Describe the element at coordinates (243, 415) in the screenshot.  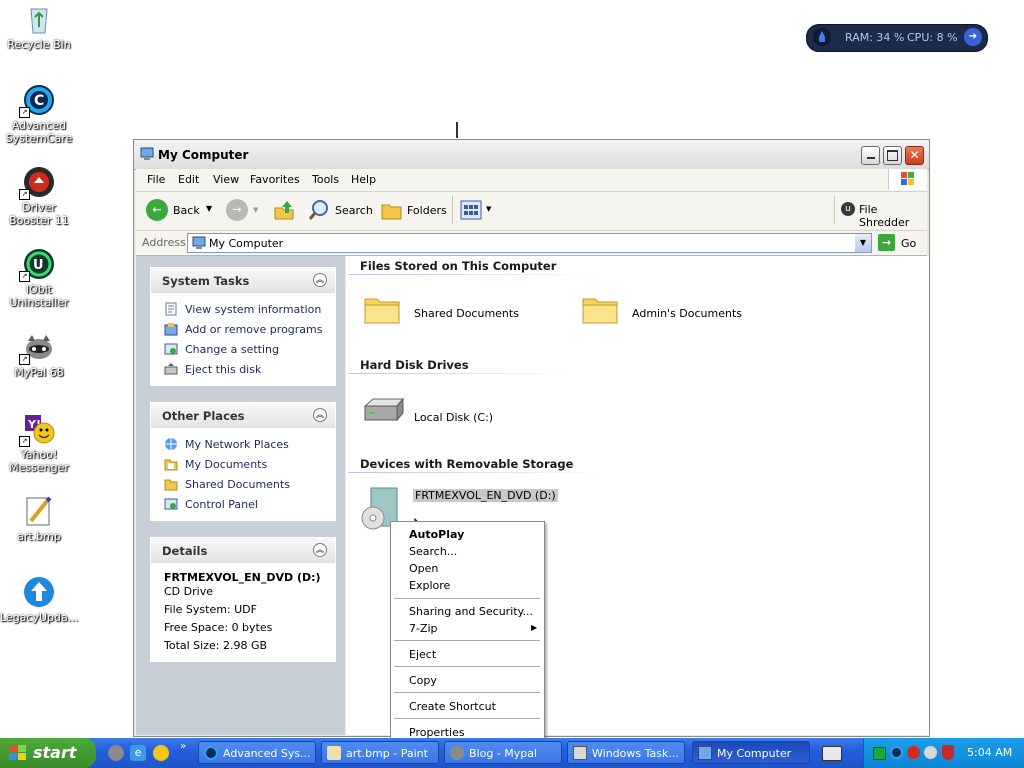
I see `panel-header: Other Places ︽` at that location.